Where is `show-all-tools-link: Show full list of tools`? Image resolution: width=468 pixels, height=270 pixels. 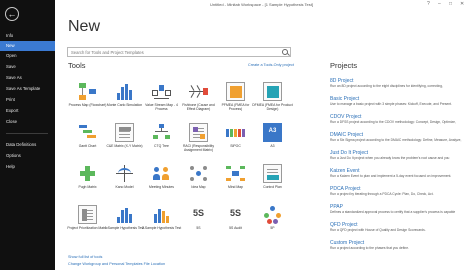
show-all-tools-link: Show full list of tools is located at coordinates (85, 257).